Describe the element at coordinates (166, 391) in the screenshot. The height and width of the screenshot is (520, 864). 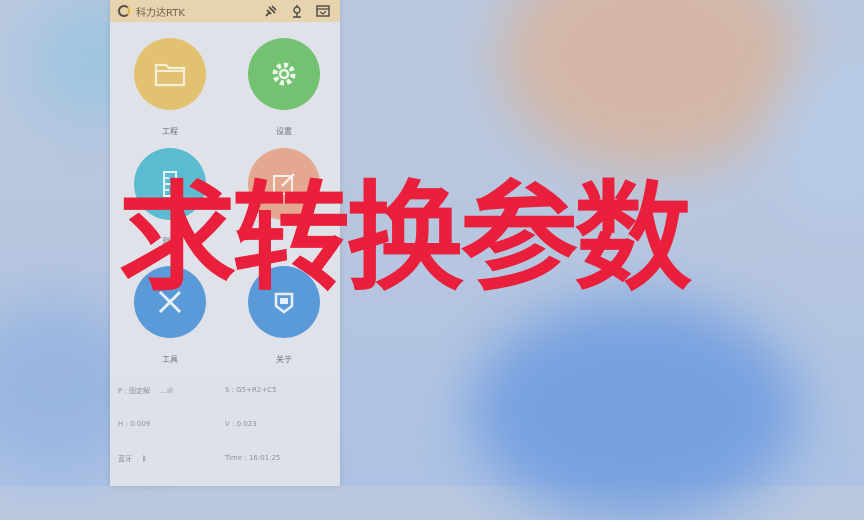
I see `signal-icon: ...ıll` at that location.